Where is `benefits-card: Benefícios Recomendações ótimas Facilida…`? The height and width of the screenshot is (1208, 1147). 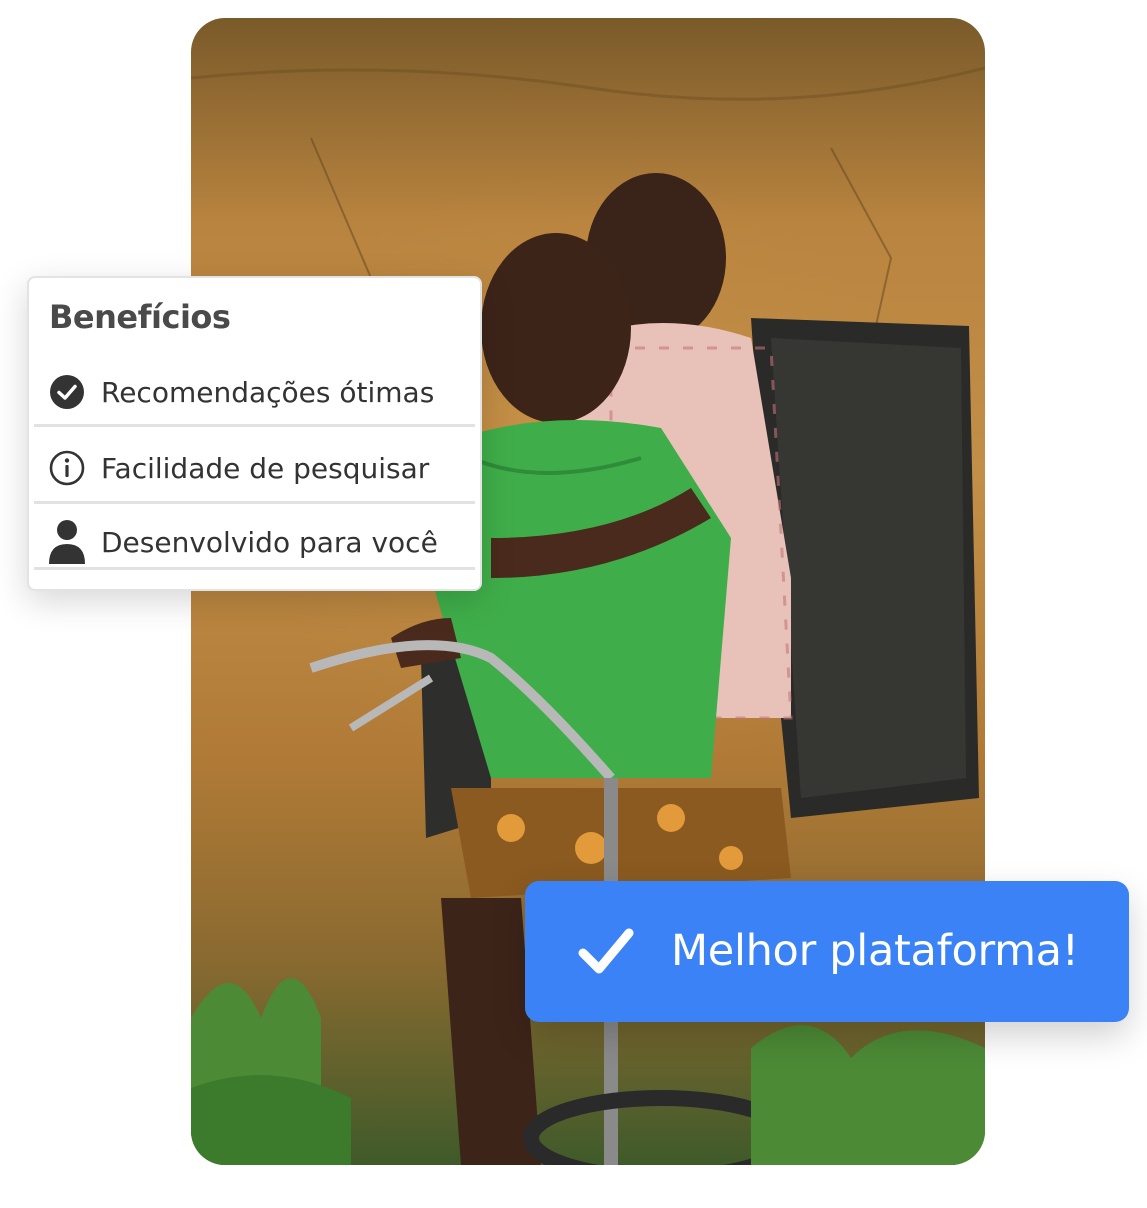 benefits-card: Benefícios Recomendações ótimas Facilida… is located at coordinates (254, 433).